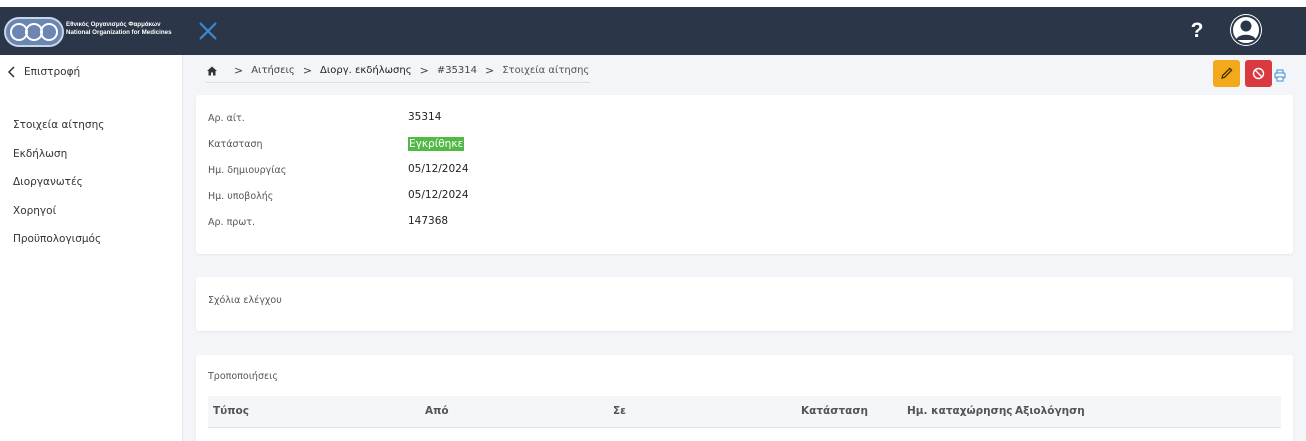  What do you see at coordinates (58, 160) in the screenshot?
I see `sidebar-item-event: Εκδήλωση` at bounding box center [58, 160].